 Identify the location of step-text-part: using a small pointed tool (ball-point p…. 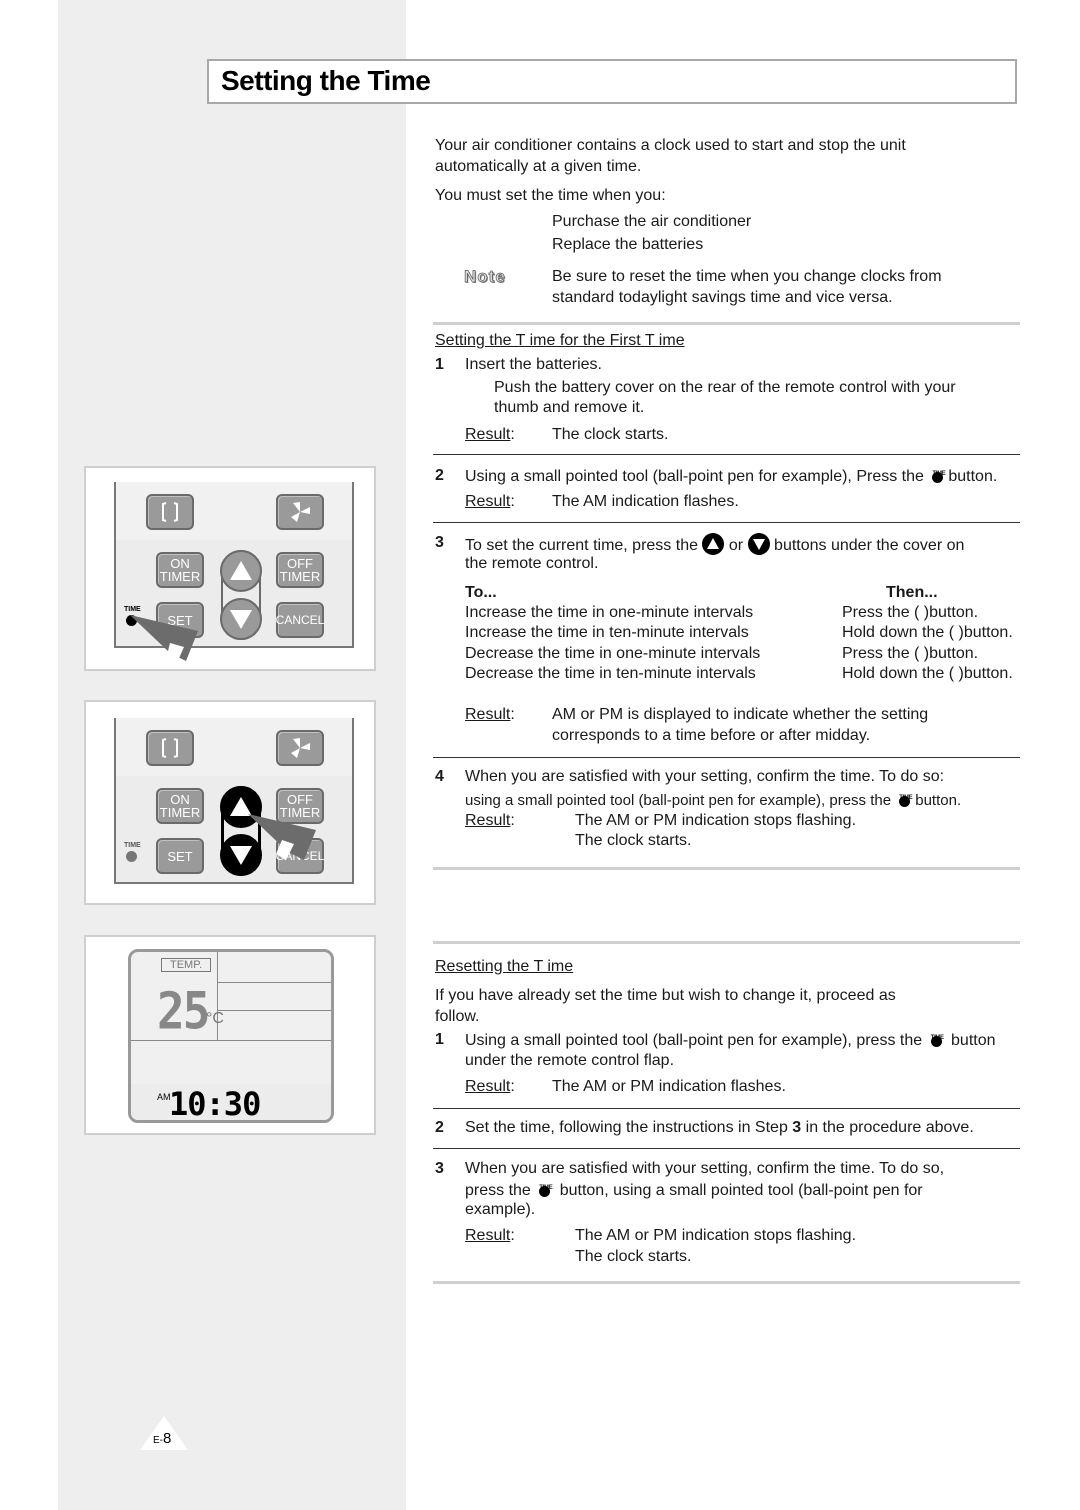
(678, 800).